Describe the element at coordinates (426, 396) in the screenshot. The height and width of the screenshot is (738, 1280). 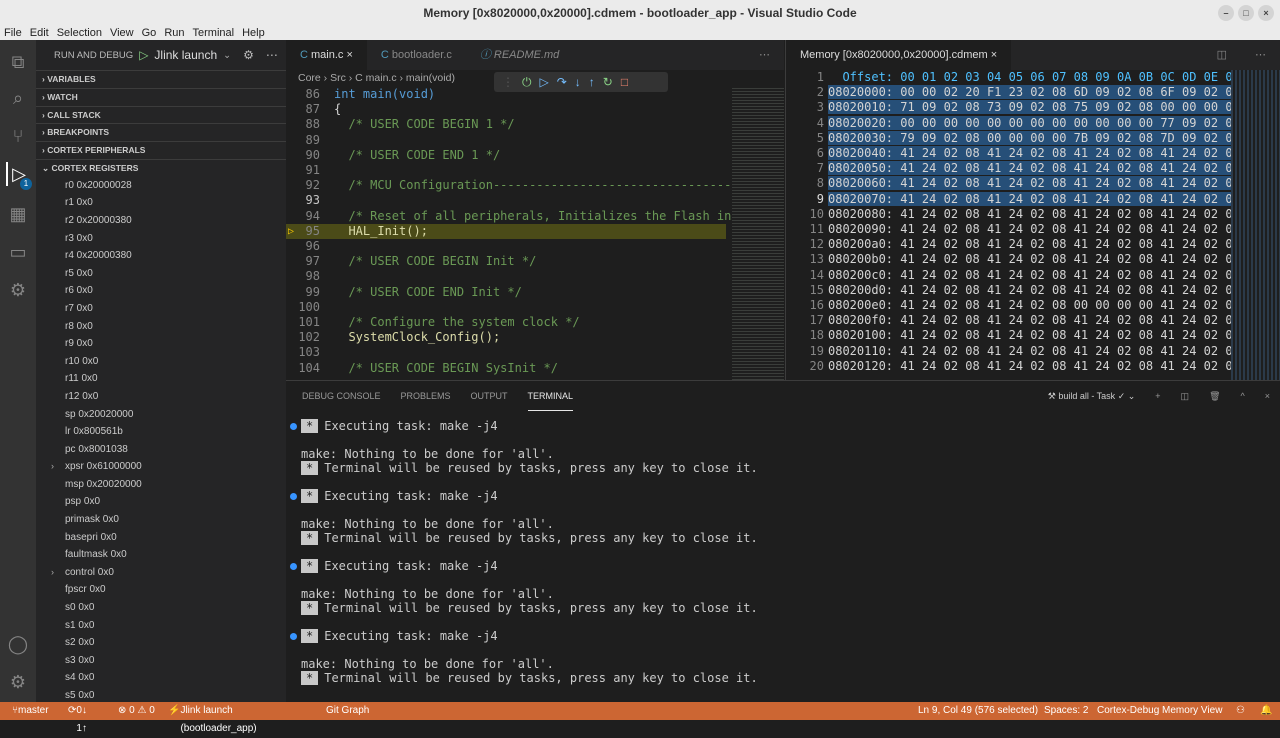
I see `tab-problems: PROBLEMS` at that location.